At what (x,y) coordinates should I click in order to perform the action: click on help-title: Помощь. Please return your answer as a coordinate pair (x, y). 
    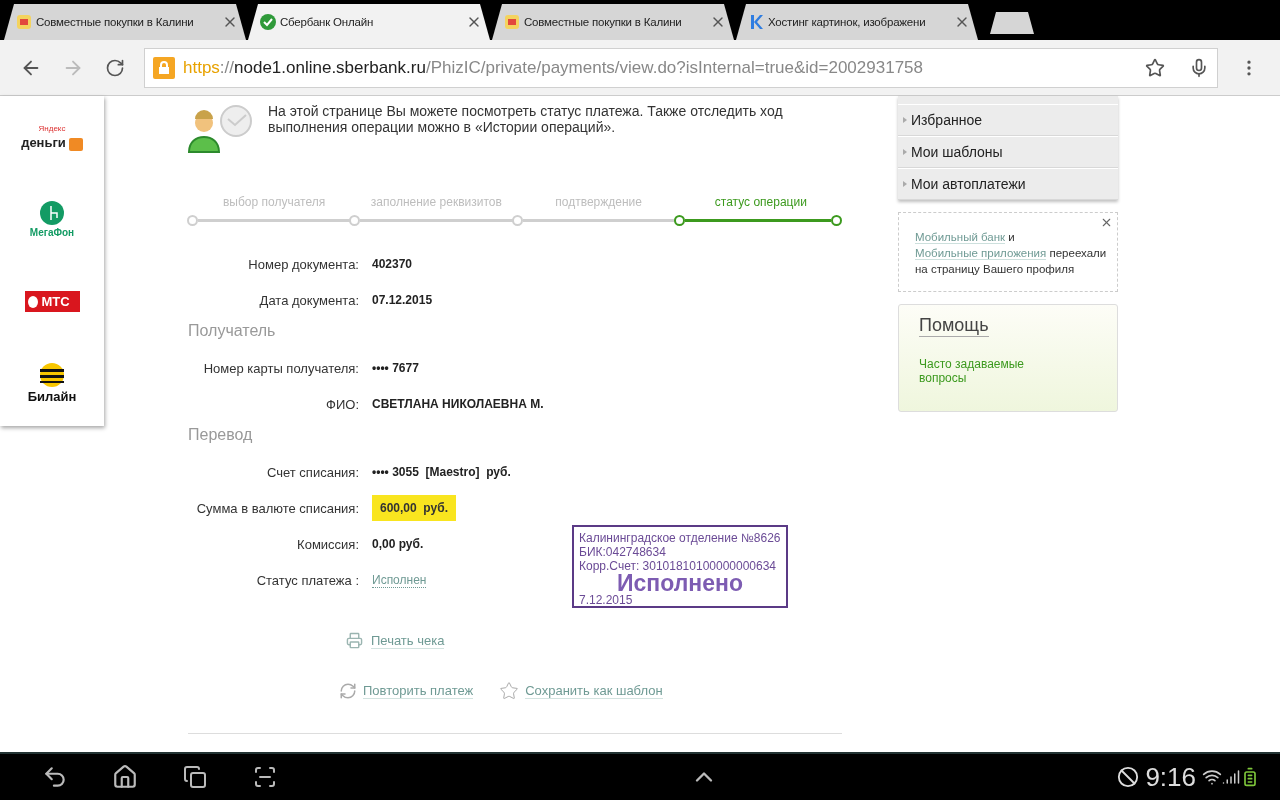
    Looking at the image, I should click on (954, 326).